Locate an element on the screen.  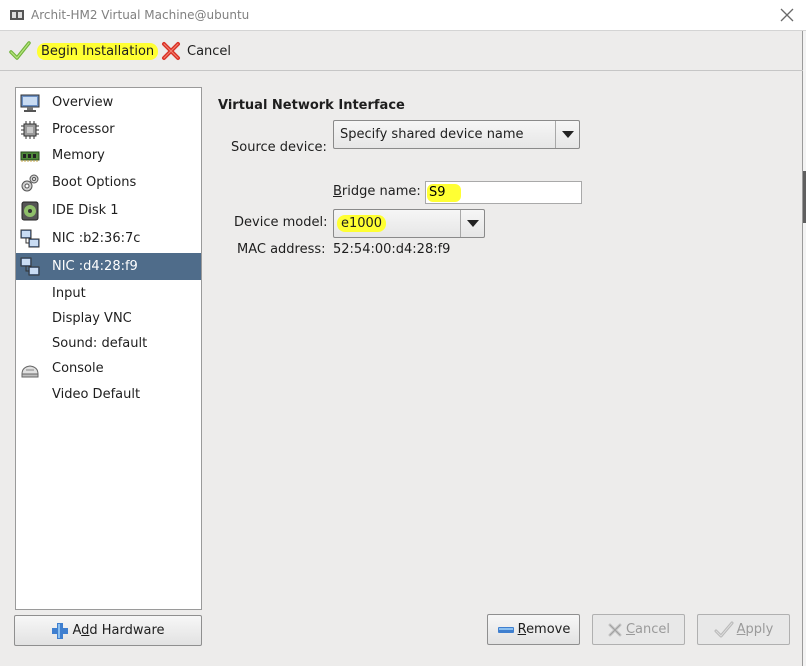
window-title: Archit-HM2 Virtual Machine@ubuntu is located at coordinates (140, 15).